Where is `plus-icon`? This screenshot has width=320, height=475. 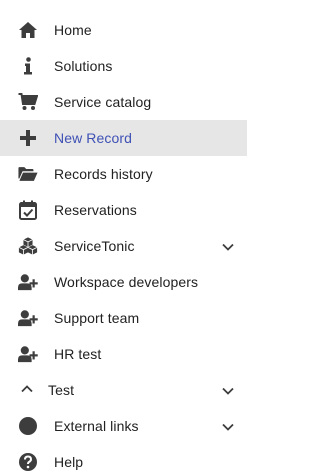 plus-icon is located at coordinates (28, 138).